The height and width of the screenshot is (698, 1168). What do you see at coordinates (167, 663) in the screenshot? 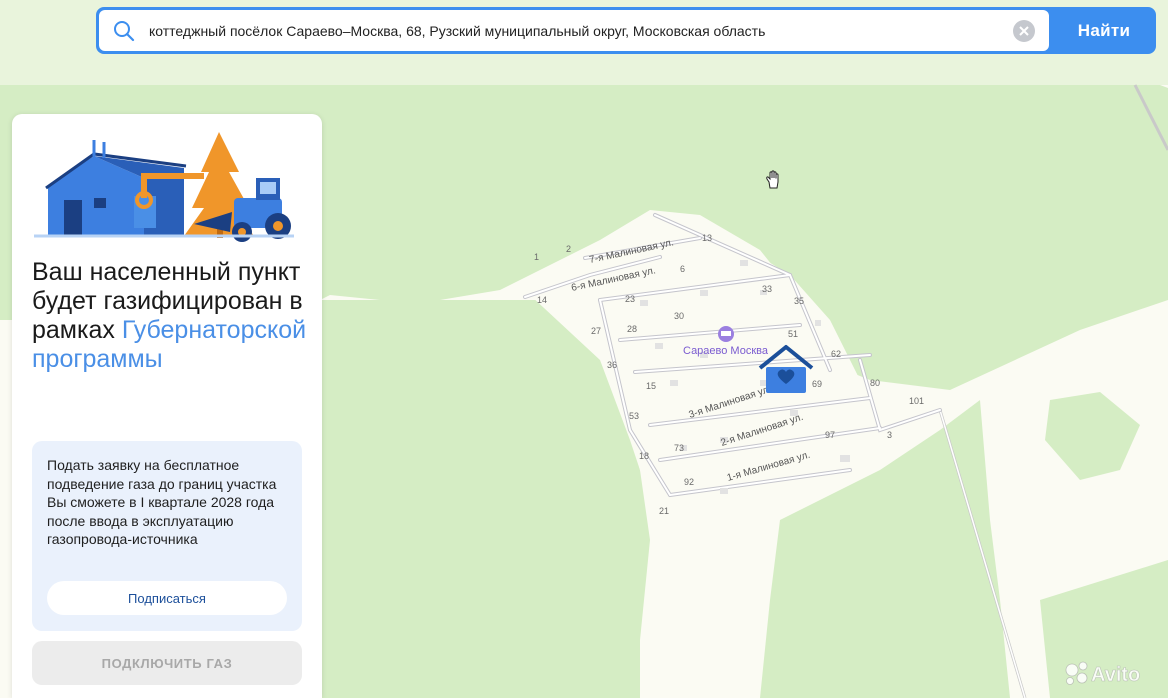
I see `connect-gas-button: ПОДКЛЮЧИТЬ ГАЗ` at bounding box center [167, 663].